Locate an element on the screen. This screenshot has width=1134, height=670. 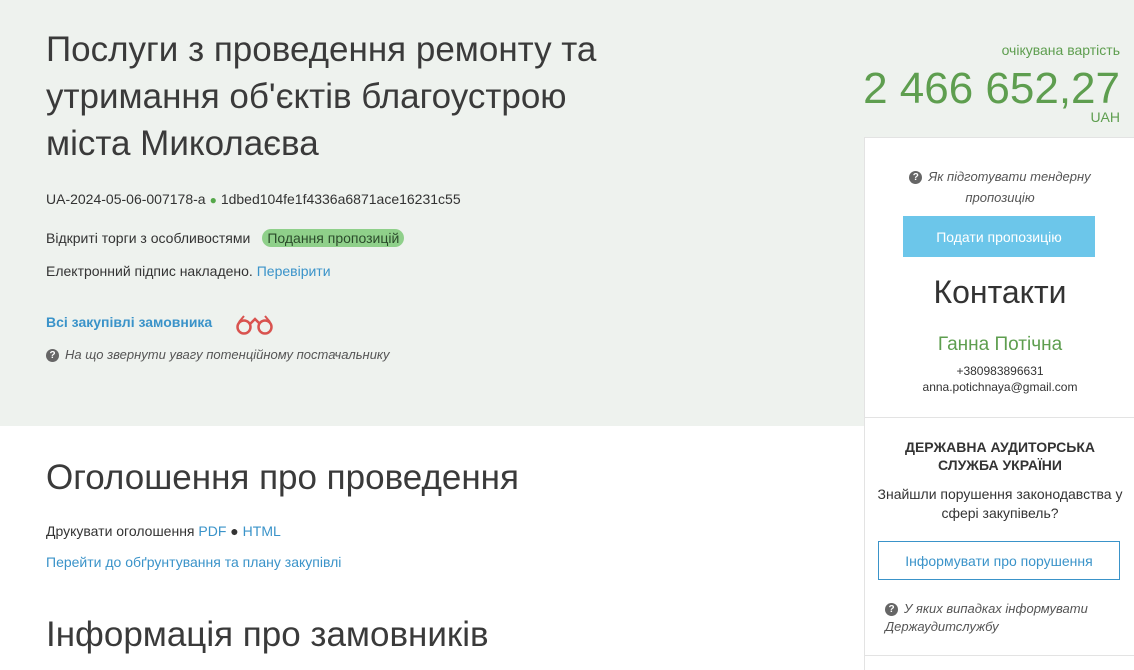
customers-title: Інформація про замовників is located at coordinates (267, 634).